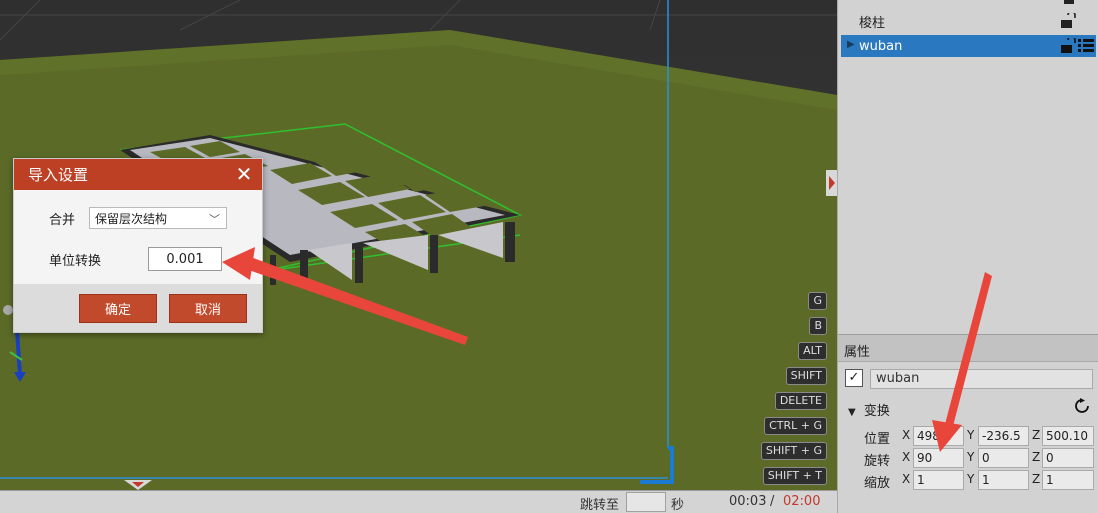 Image resolution: width=1098 pixels, height=513 pixels. Describe the element at coordinates (812, 351) in the screenshot. I see `shortcut-key: ALT` at that location.